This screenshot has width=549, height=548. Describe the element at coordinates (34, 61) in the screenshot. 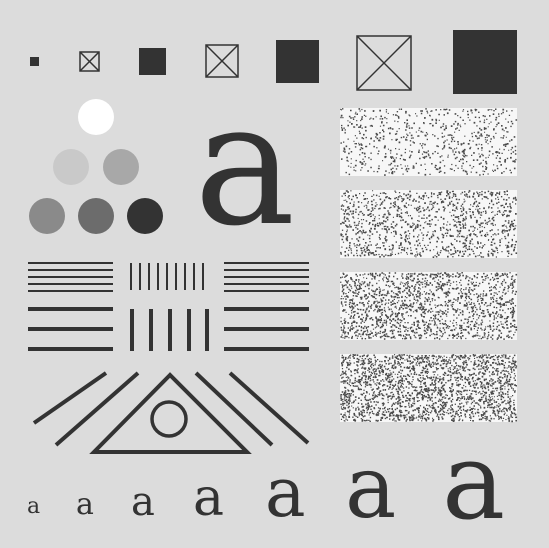

I see `small-filled-square` at that location.